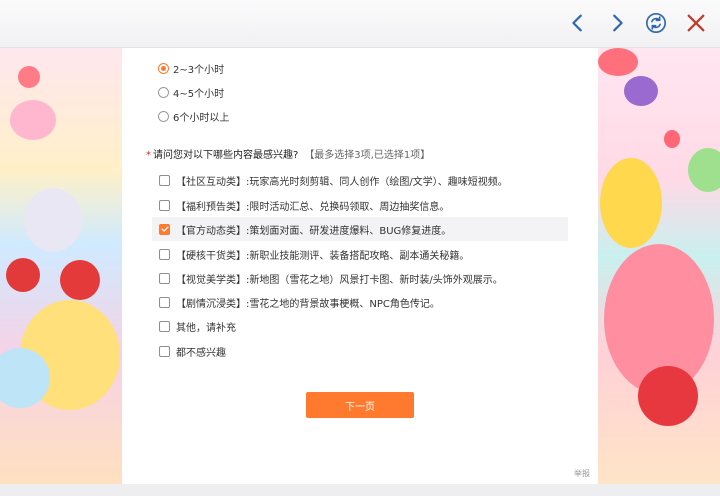  I want to click on interest-option: 【视觉美学类】:新地图（雪花之地）风景打卡图、新时装/头饰外观展示。, so click(360, 278).